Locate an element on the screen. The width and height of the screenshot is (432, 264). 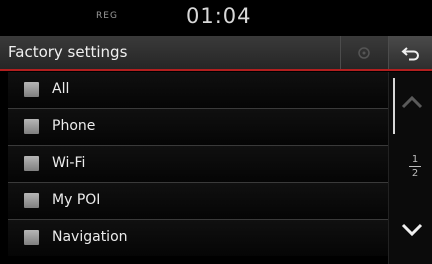
list-item-phone: Phone is located at coordinates (198, 127).